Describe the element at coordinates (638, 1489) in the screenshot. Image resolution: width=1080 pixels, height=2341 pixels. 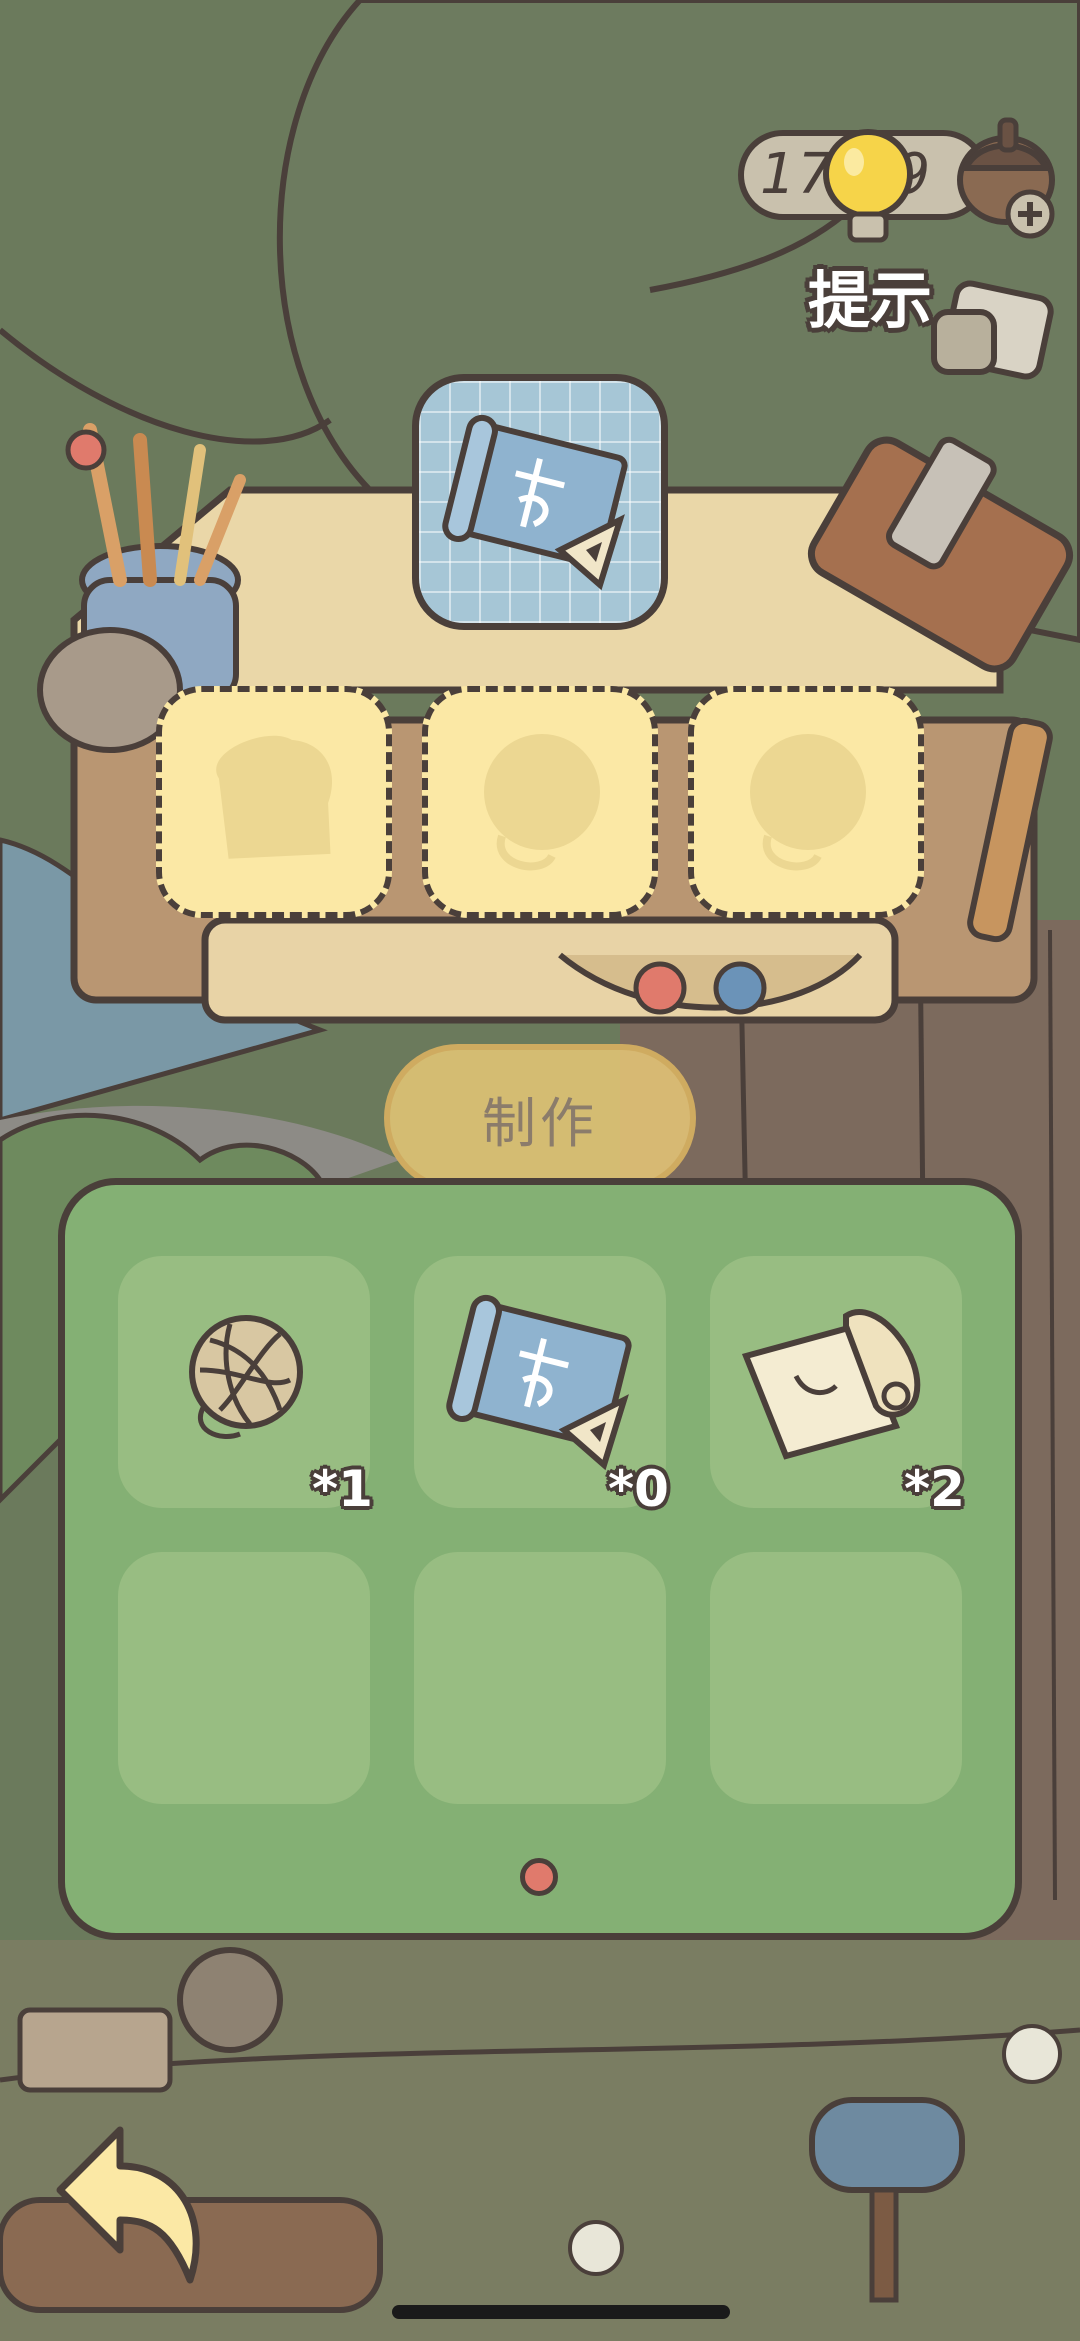
I see `blueprint-quantity: *0` at that location.